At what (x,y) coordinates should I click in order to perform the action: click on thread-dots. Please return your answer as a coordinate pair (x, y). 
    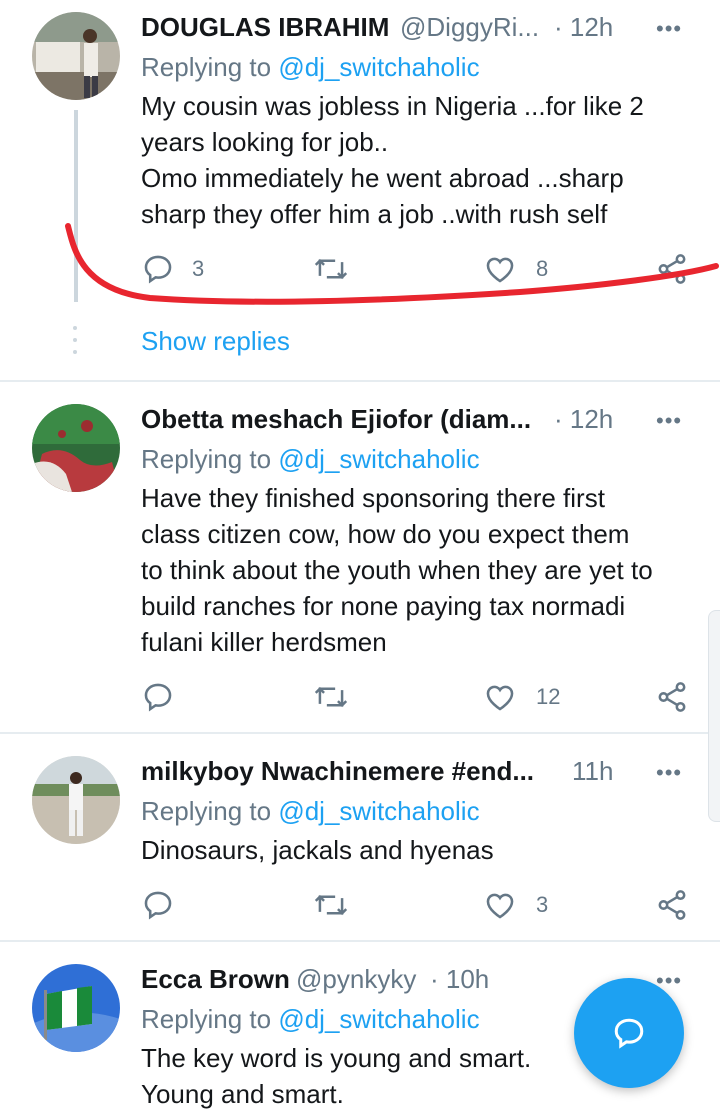
    Looking at the image, I should click on (75, 344).